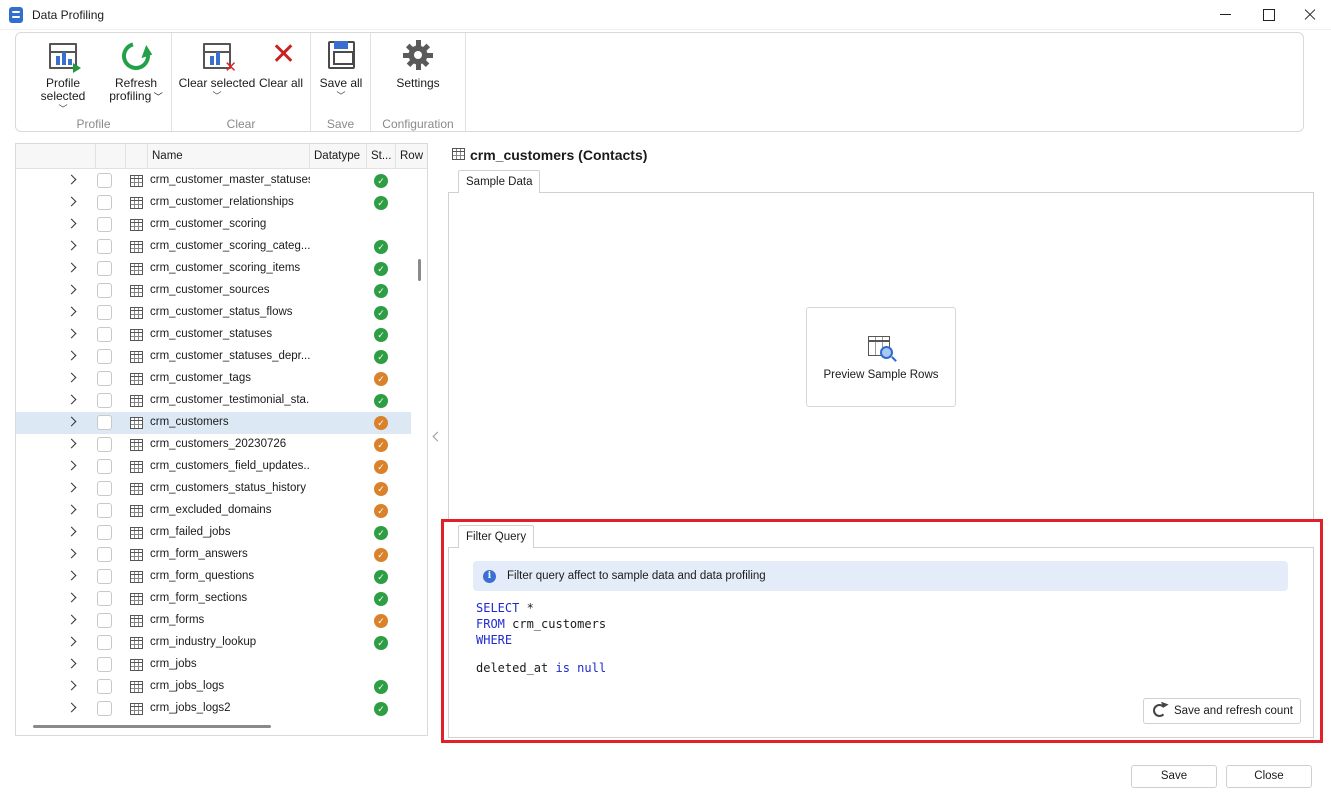  I want to click on sql-line-where: WHERE, so click(494, 640).